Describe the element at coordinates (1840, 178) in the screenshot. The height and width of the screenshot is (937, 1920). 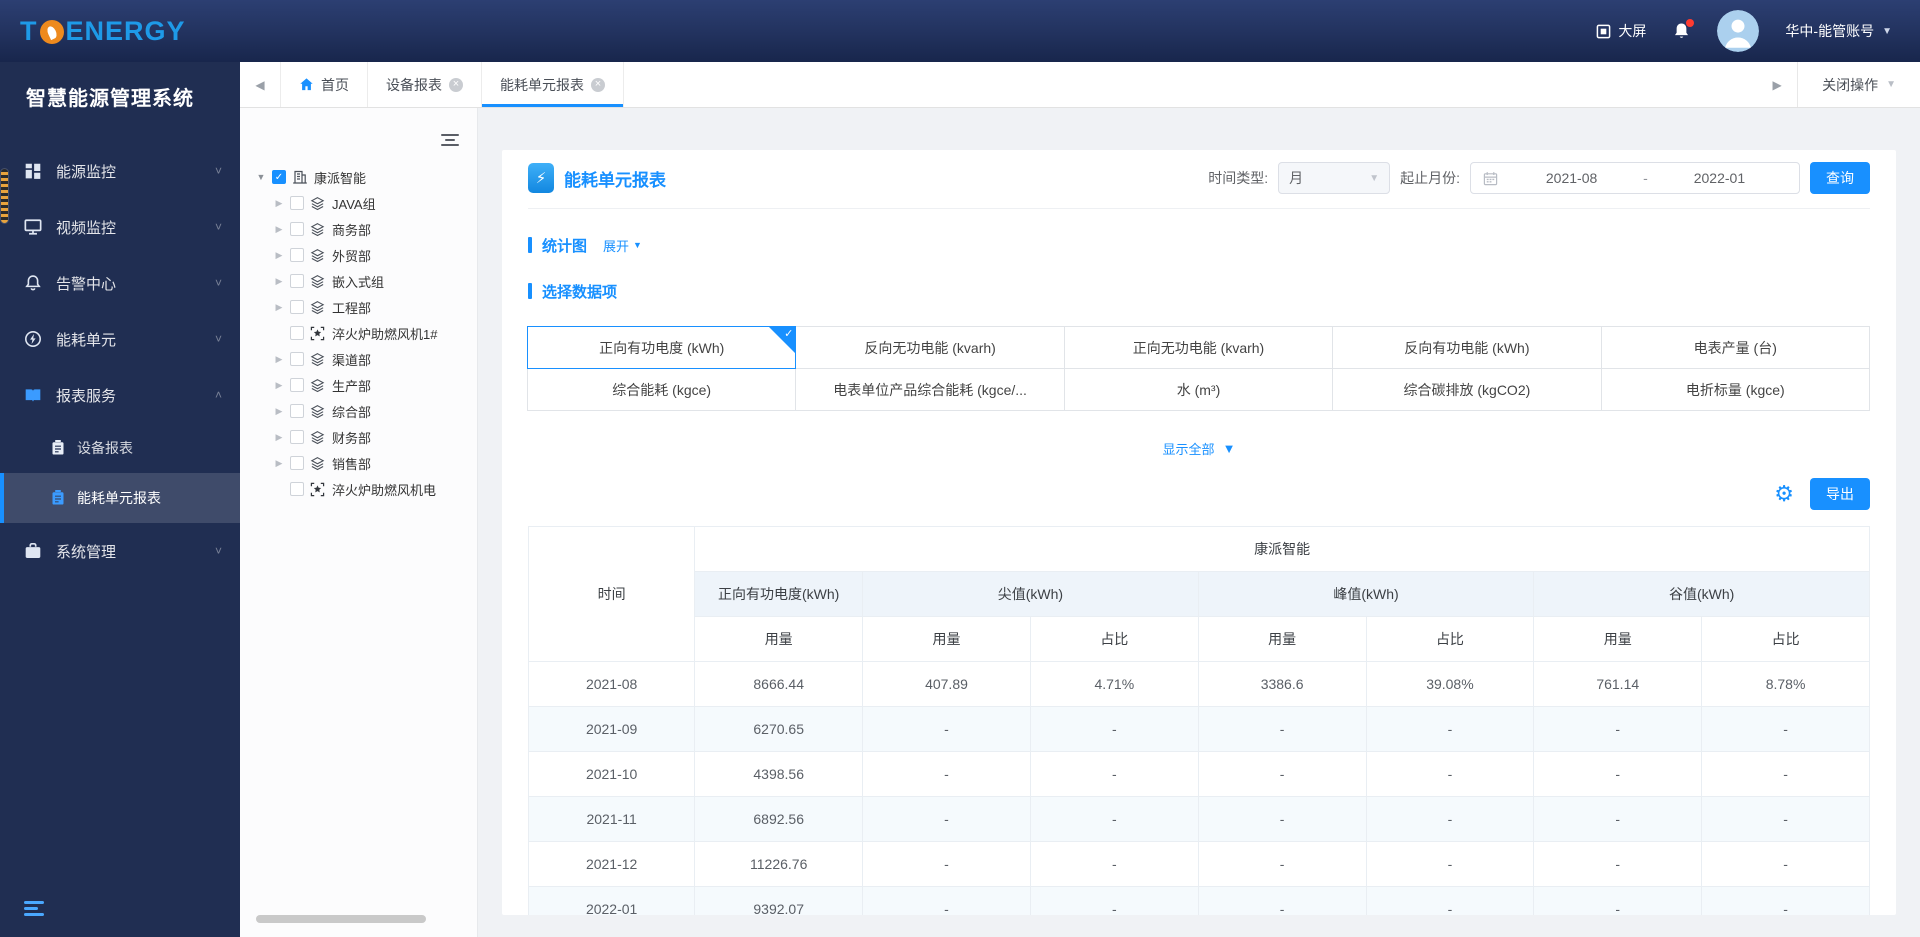
I see `query-button: 查询` at that location.